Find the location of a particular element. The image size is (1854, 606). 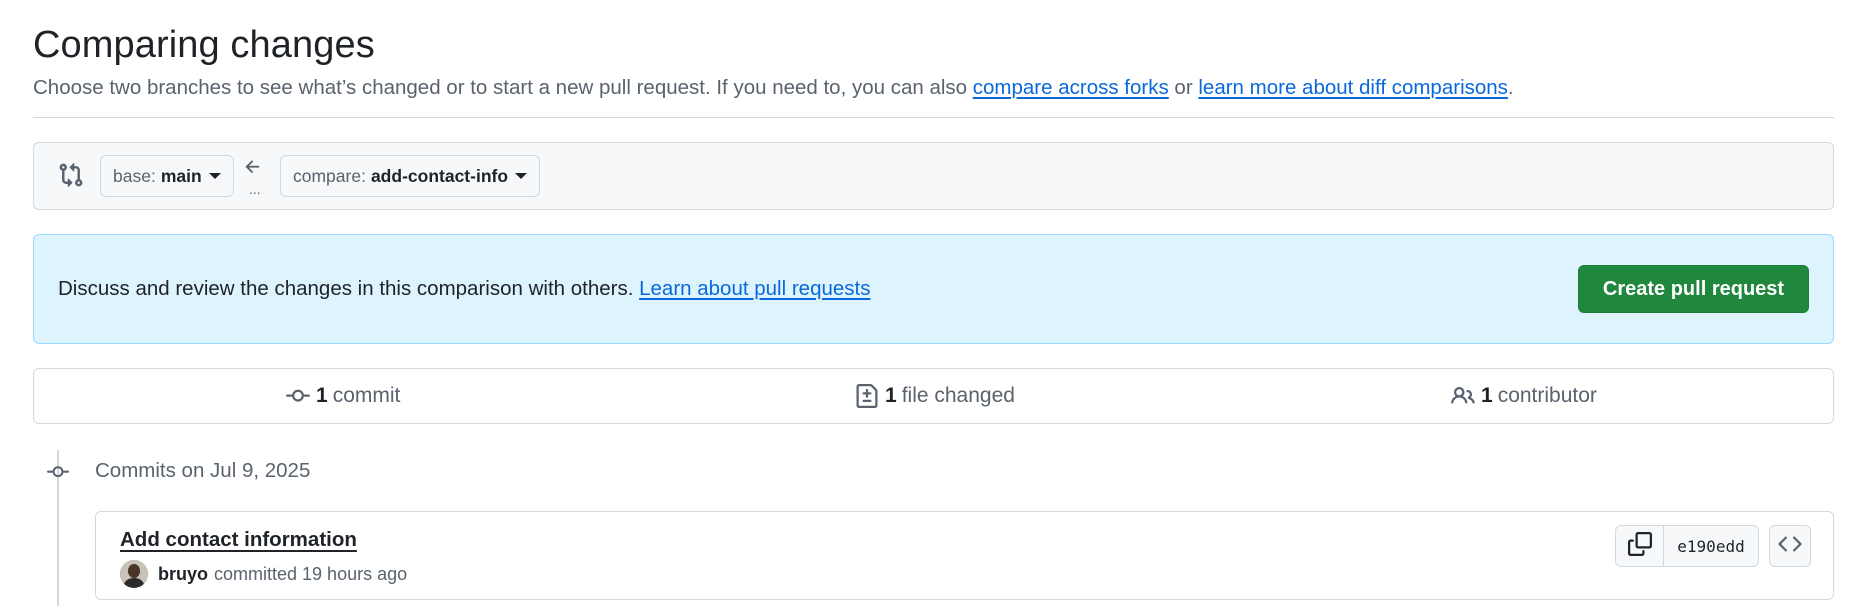

commit-time: committed 19 hours ago is located at coordinates (311, 573).